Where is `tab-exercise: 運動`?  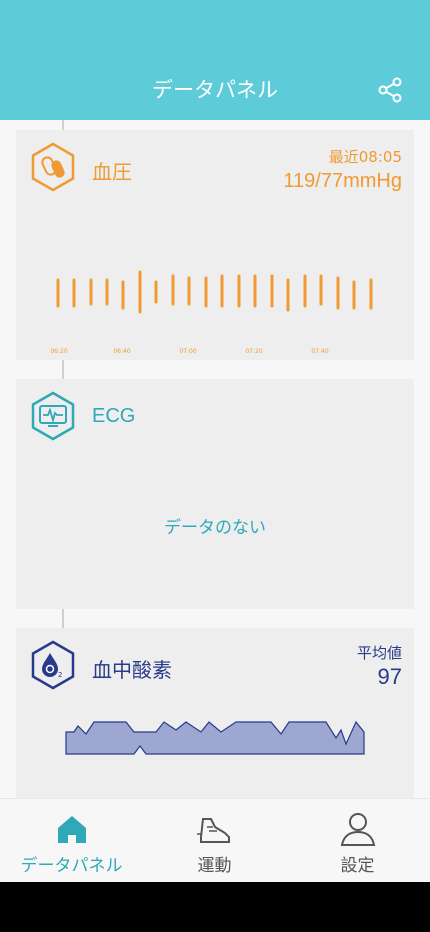
tab-exercise: 運動 is located at coordinates (214, 841).